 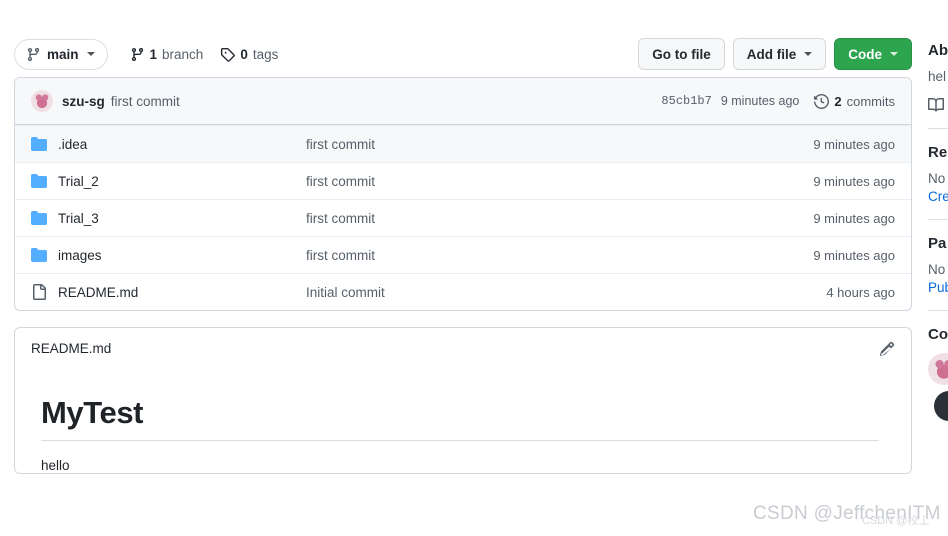 I want to click on commits-count-label: commits, so click(x=870, y=101).